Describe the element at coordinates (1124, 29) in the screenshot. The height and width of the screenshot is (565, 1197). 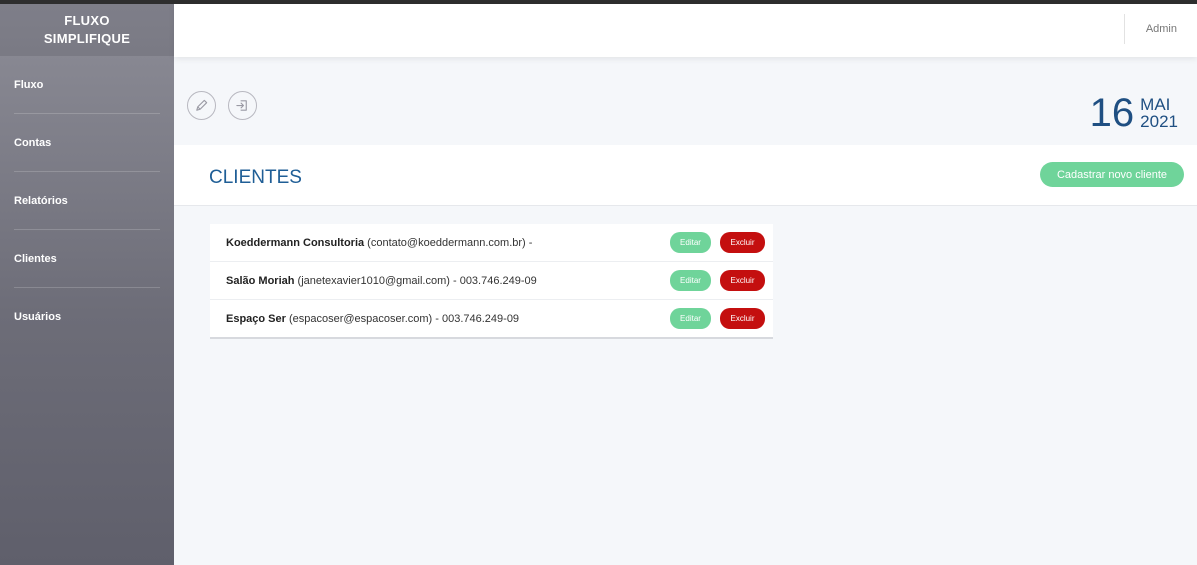
I see `header-divider` at that location.